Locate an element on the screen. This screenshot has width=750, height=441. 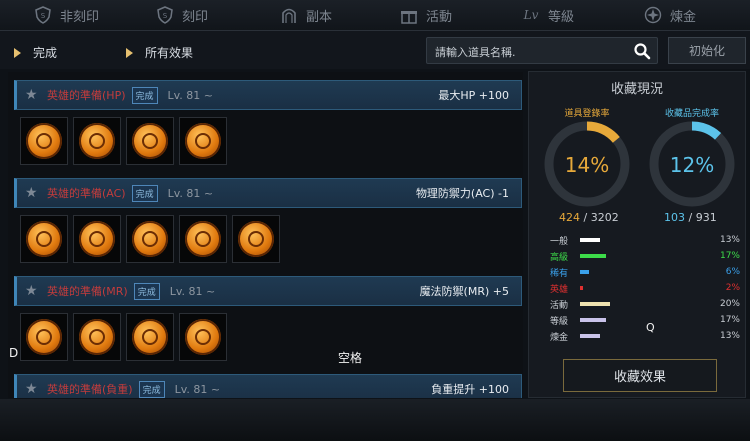
key-hint-d: D is located at coordinates (14, 353).